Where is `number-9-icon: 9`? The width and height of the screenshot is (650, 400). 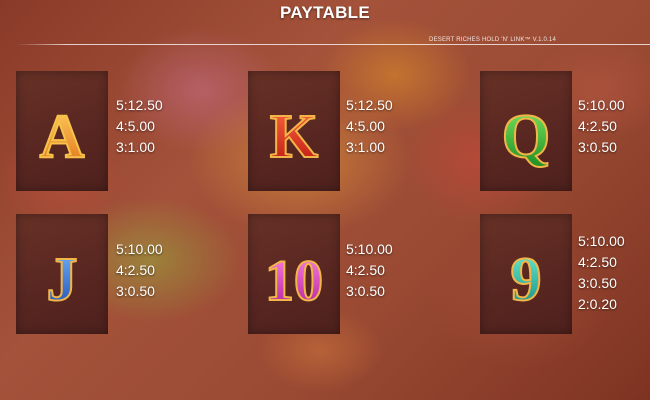
number-9-icon: 9 is located at coordinates (526, 280).